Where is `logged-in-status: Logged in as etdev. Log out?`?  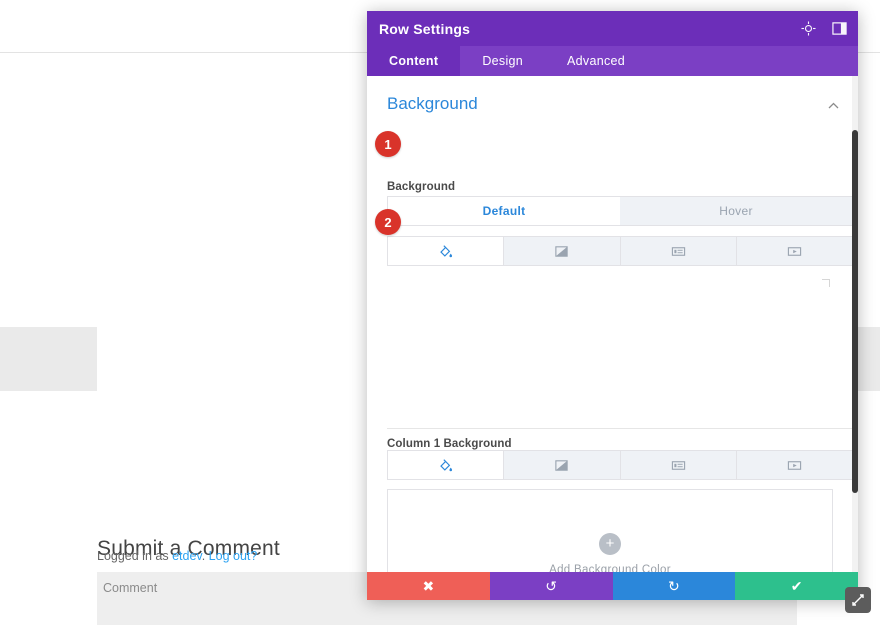 logged-in-status: Logged in as etdev. Log out? is located at coordinates (177, 556).